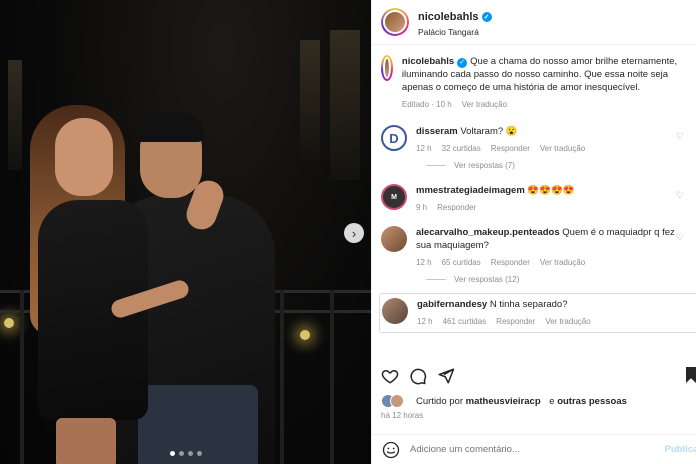 This screenshot has height=464, width=696. I want to click on emoji-icon, so click(391, 450).